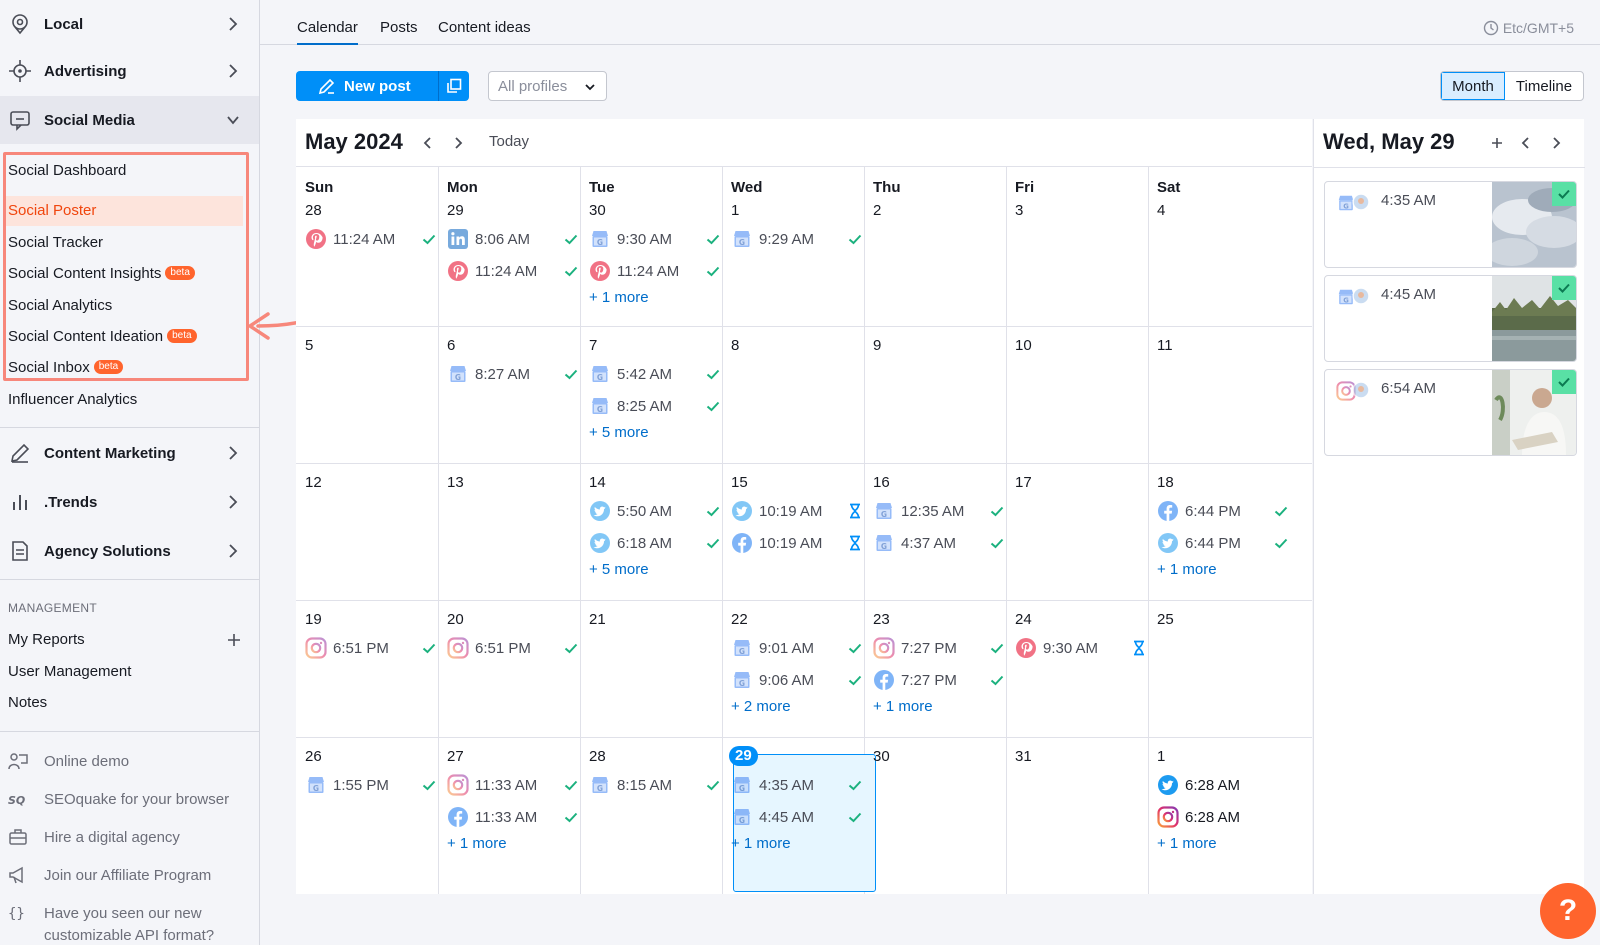 The image size is (1600, 945). Describe the element at coordinates (761, 706) in the screenshot. I see `more-posts-link: + 2 more` at that location.